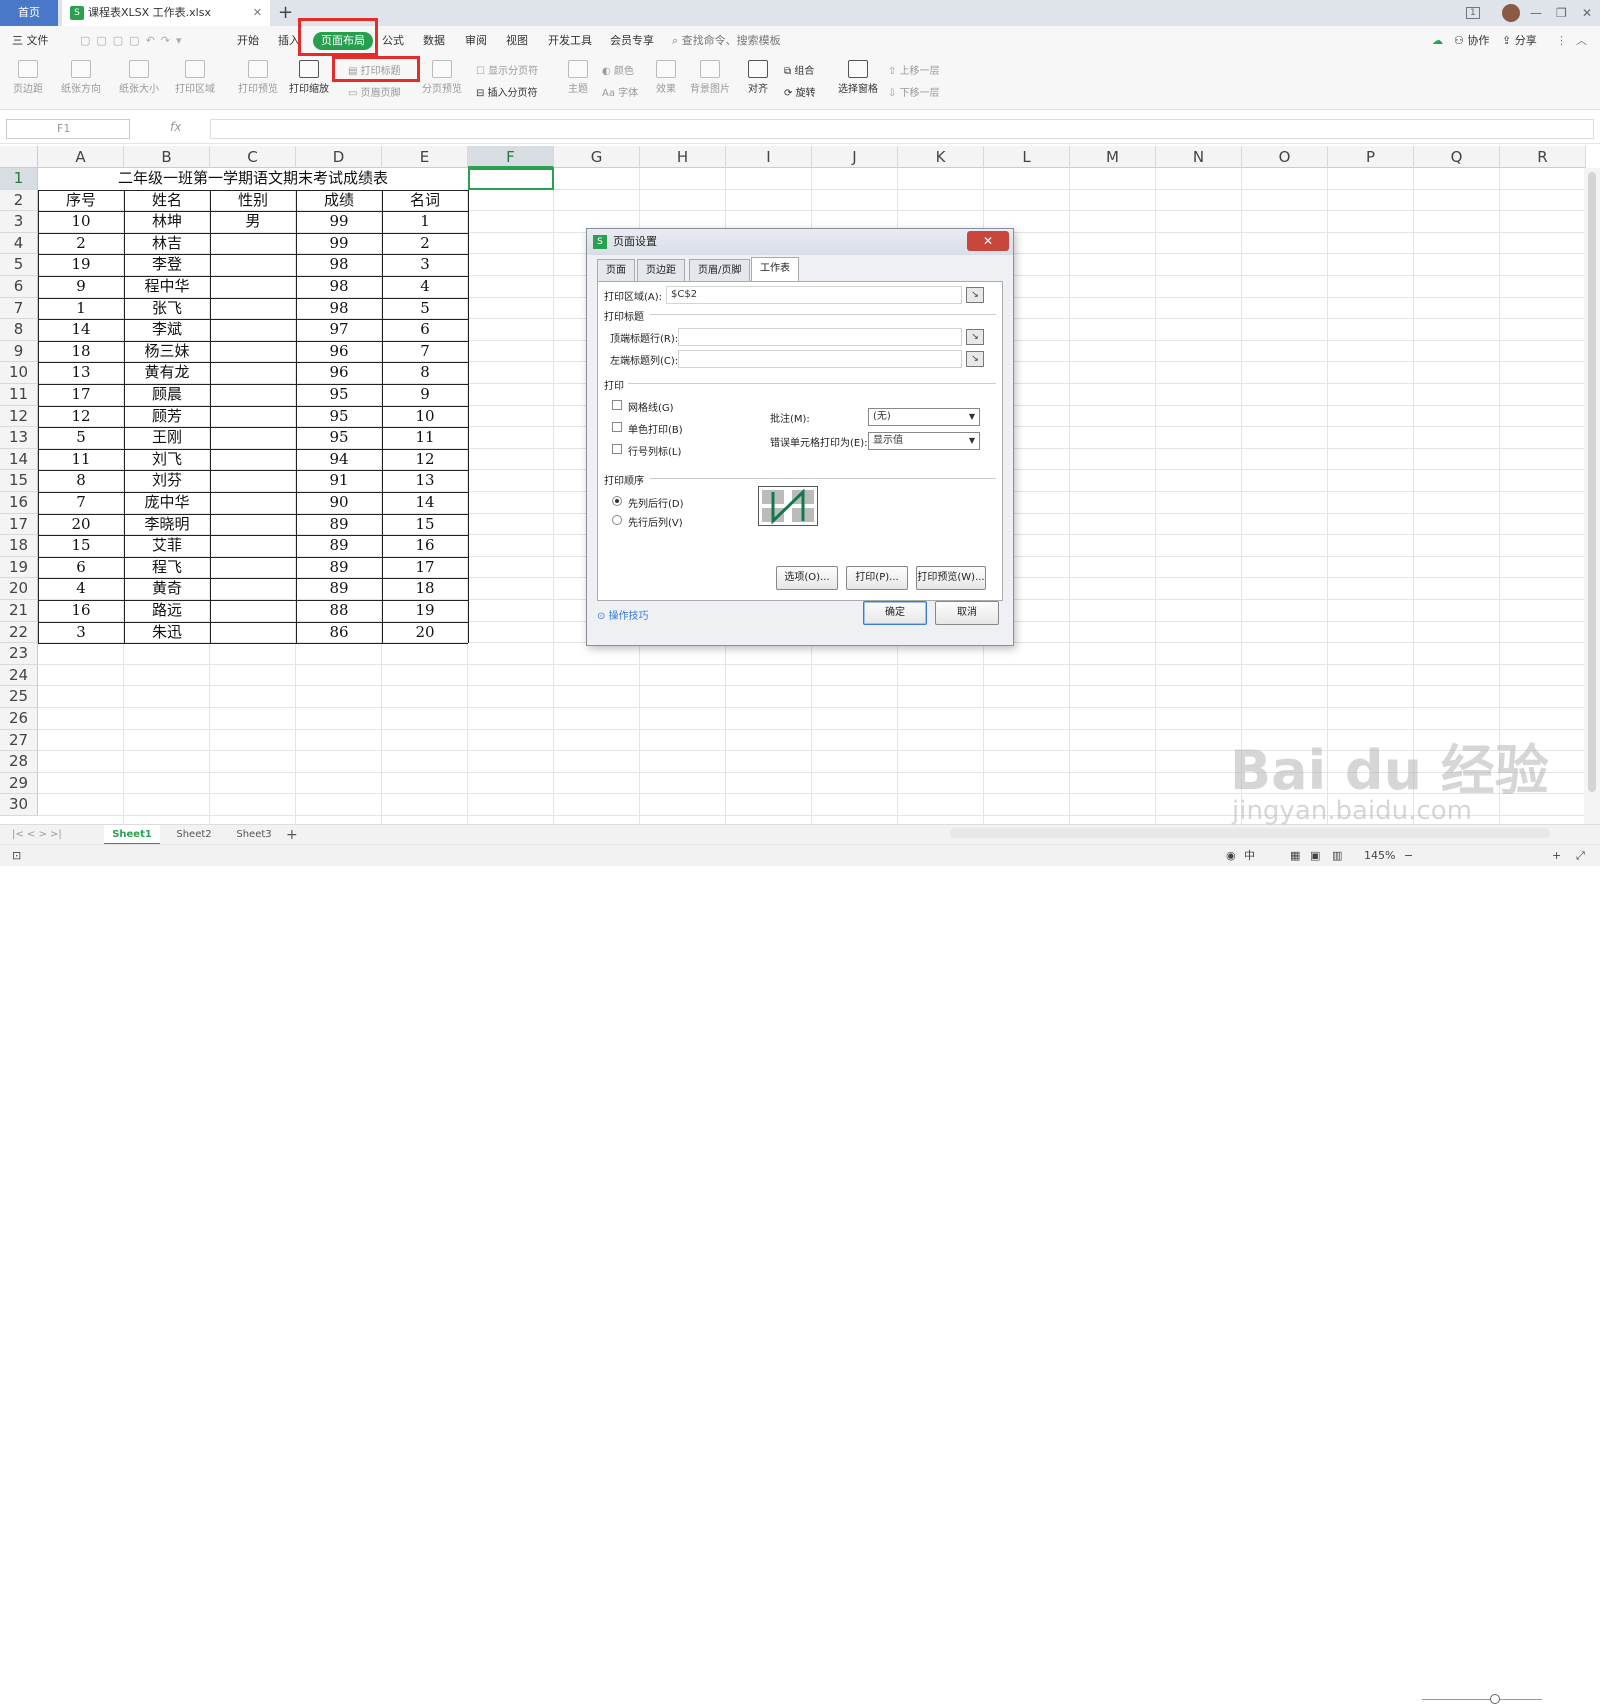 The image size is (1600, 1704). I want to click on table-cell: 99, so click(339, 222).